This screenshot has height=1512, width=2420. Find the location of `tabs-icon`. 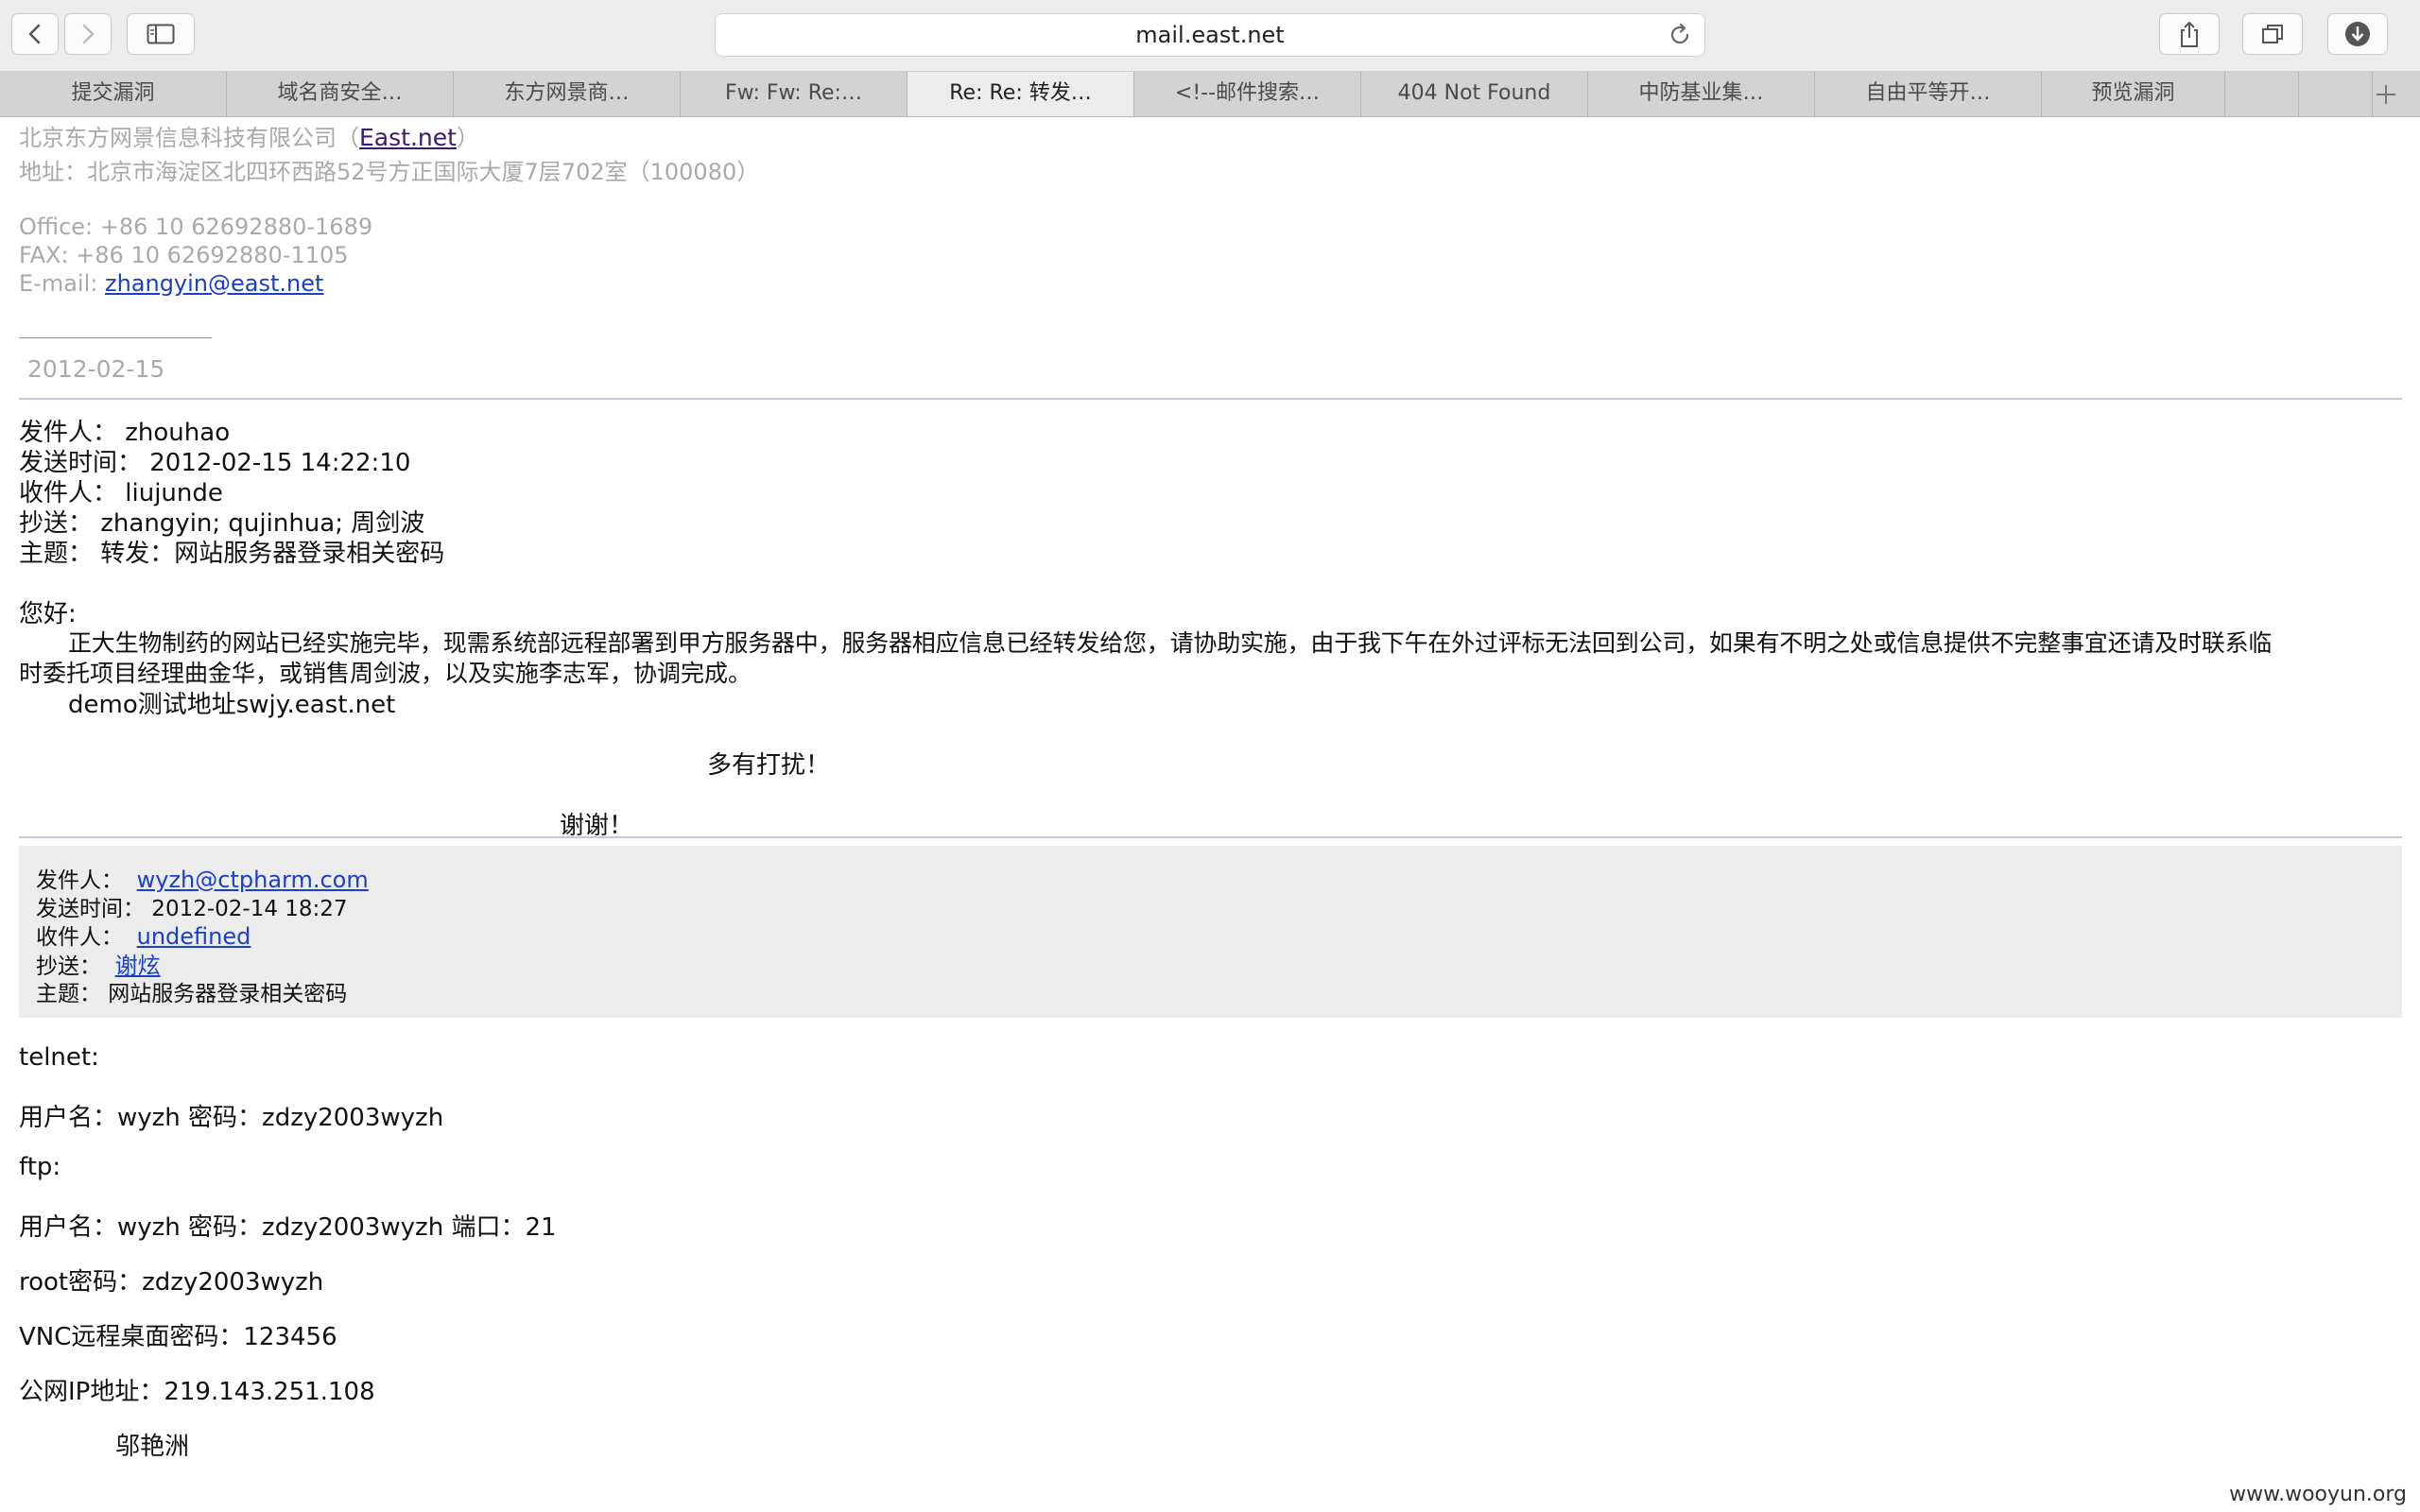

tabs-icon is located at coordinates (2273, 34).